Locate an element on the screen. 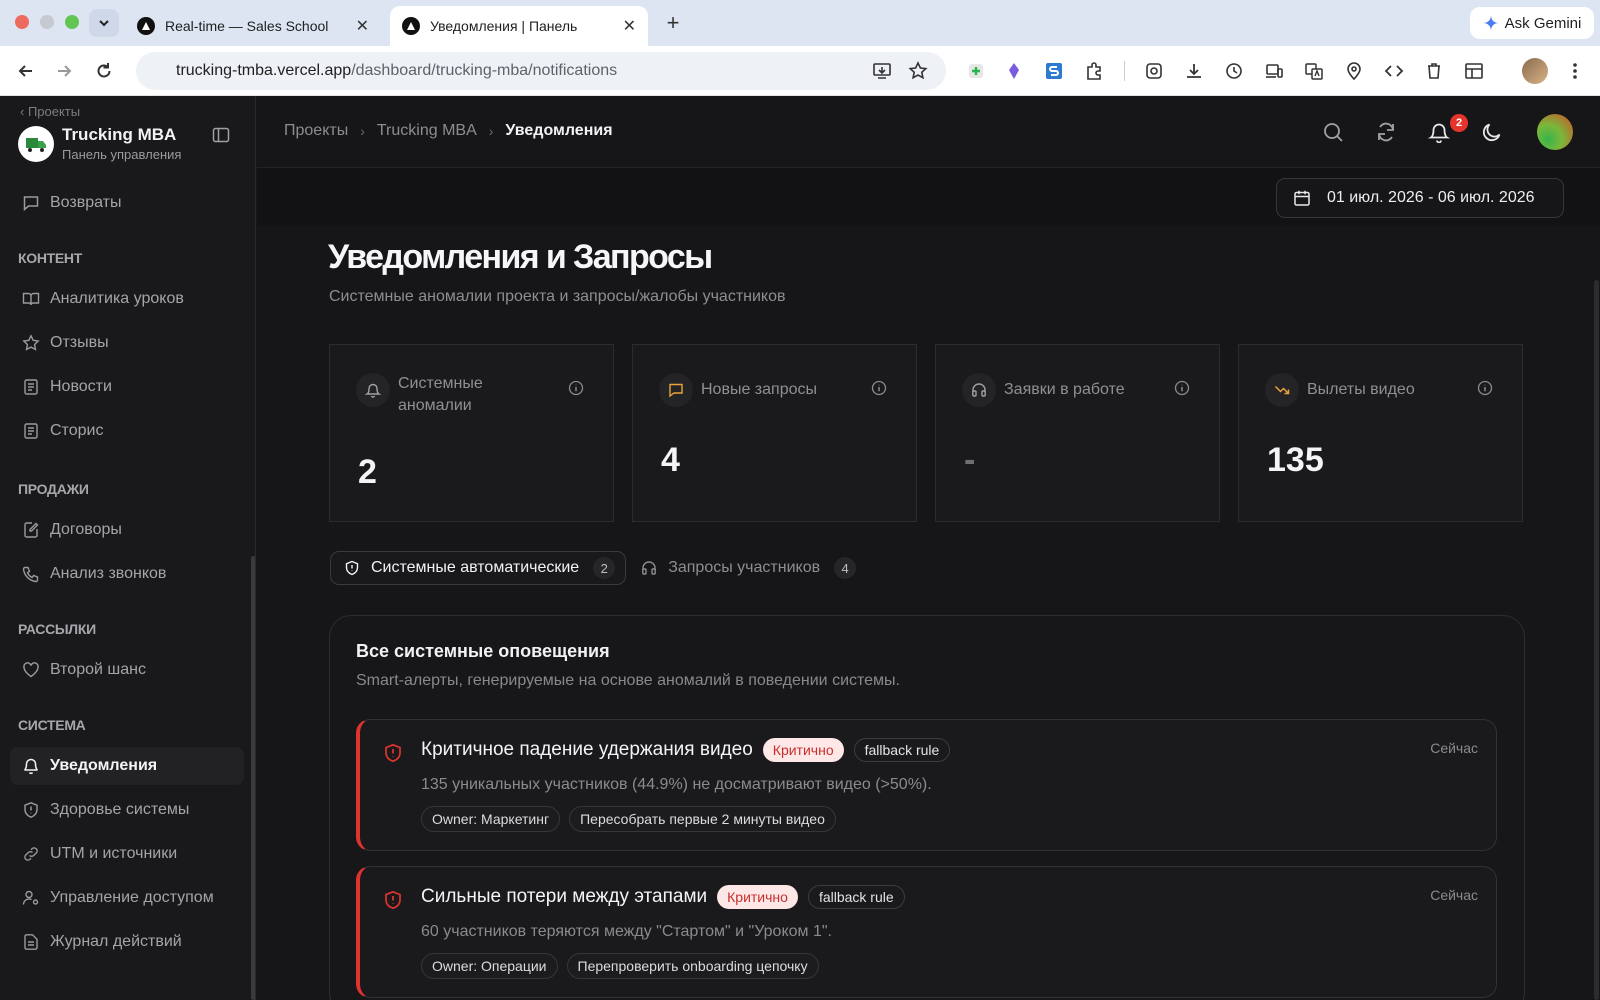 The image size is (1600, 1000). code-icon is located at coordinates (1394, 71).